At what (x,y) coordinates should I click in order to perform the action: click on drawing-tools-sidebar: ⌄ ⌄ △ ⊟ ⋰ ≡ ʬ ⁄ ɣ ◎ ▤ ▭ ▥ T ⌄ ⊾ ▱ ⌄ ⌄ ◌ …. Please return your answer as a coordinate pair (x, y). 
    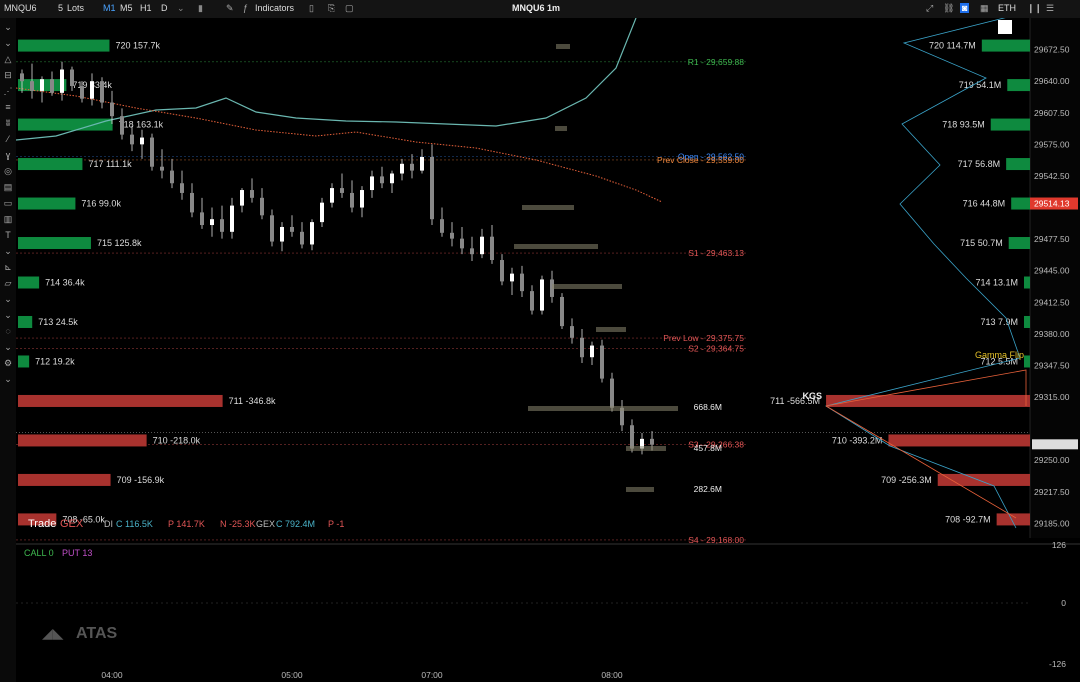
    Looking at the image, I should click on (8, 350).